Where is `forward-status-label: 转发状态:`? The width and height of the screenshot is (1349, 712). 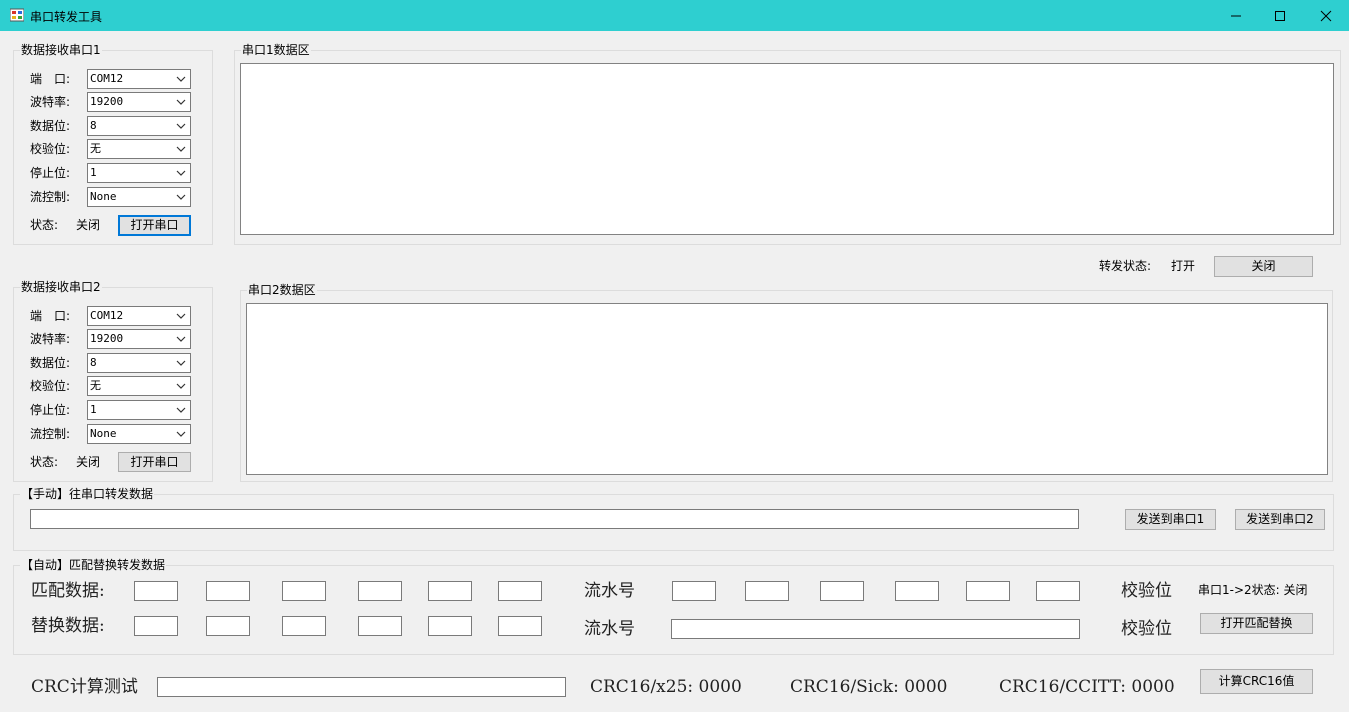 forward-status-label: 转发状态: is located at coordinates (1125, 266).